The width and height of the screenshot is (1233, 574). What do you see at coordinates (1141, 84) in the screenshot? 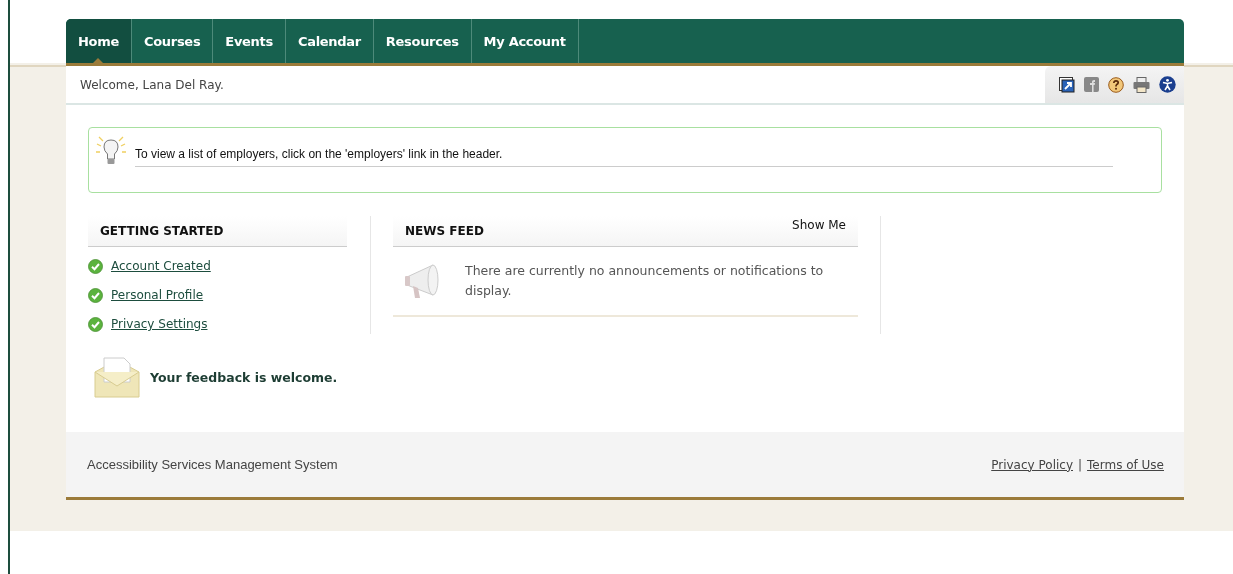
I see `printer-icon` at bounding box center [1141, 84].